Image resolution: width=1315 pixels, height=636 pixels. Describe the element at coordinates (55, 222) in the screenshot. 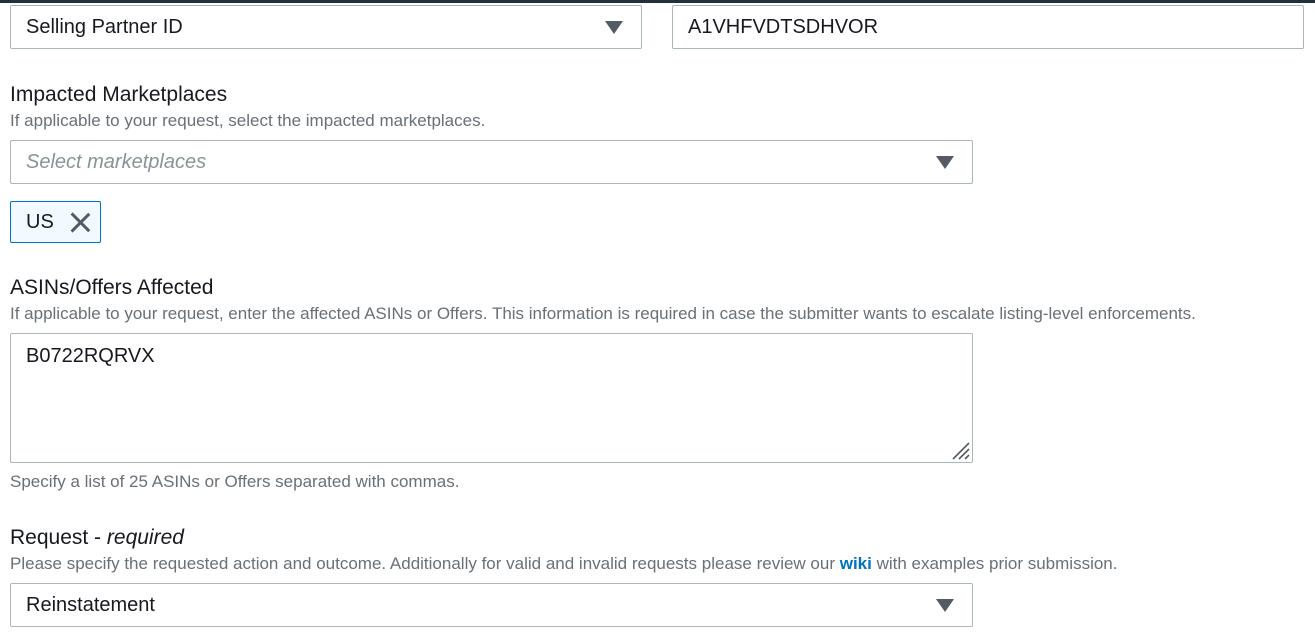

I see `marketplace-token-us: US` at that location.